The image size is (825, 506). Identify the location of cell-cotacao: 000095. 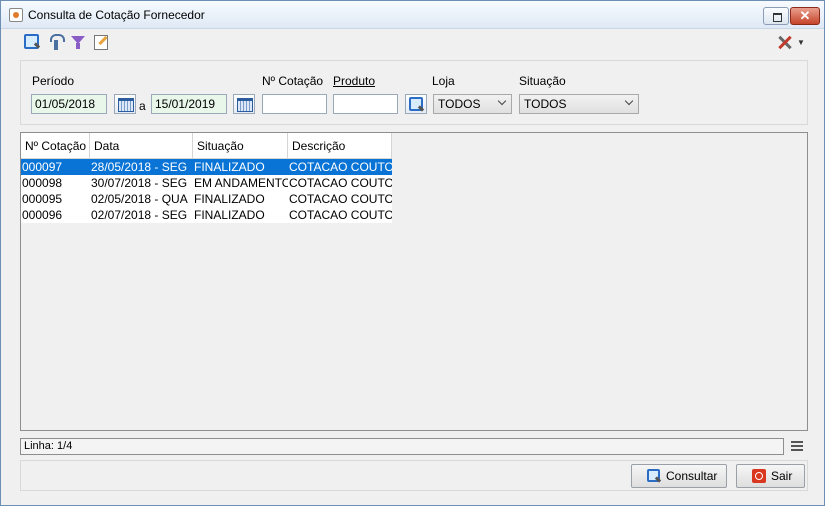
(42, 199).